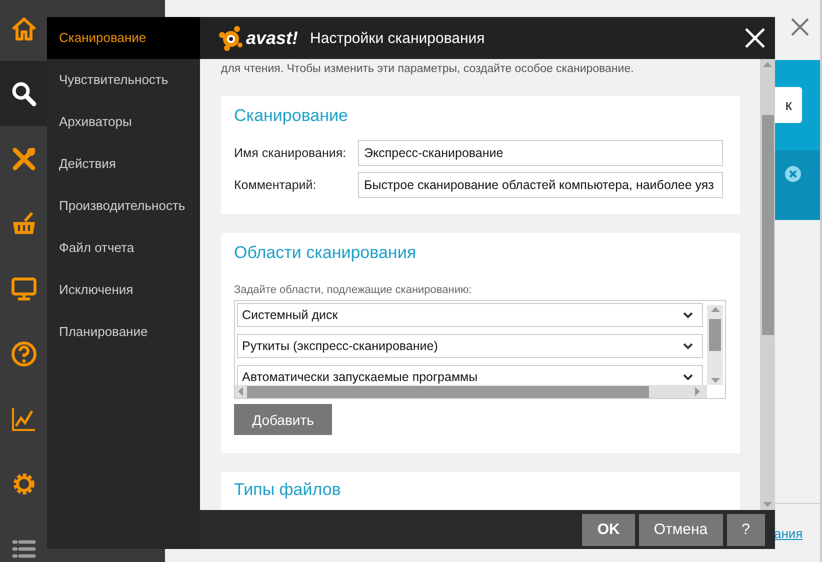 The image size is (822, 562). What do you see at coordinates (326, 253) in the screenshot?
I see `section-heading: Области сканирования` at bounding box center [326, 253].